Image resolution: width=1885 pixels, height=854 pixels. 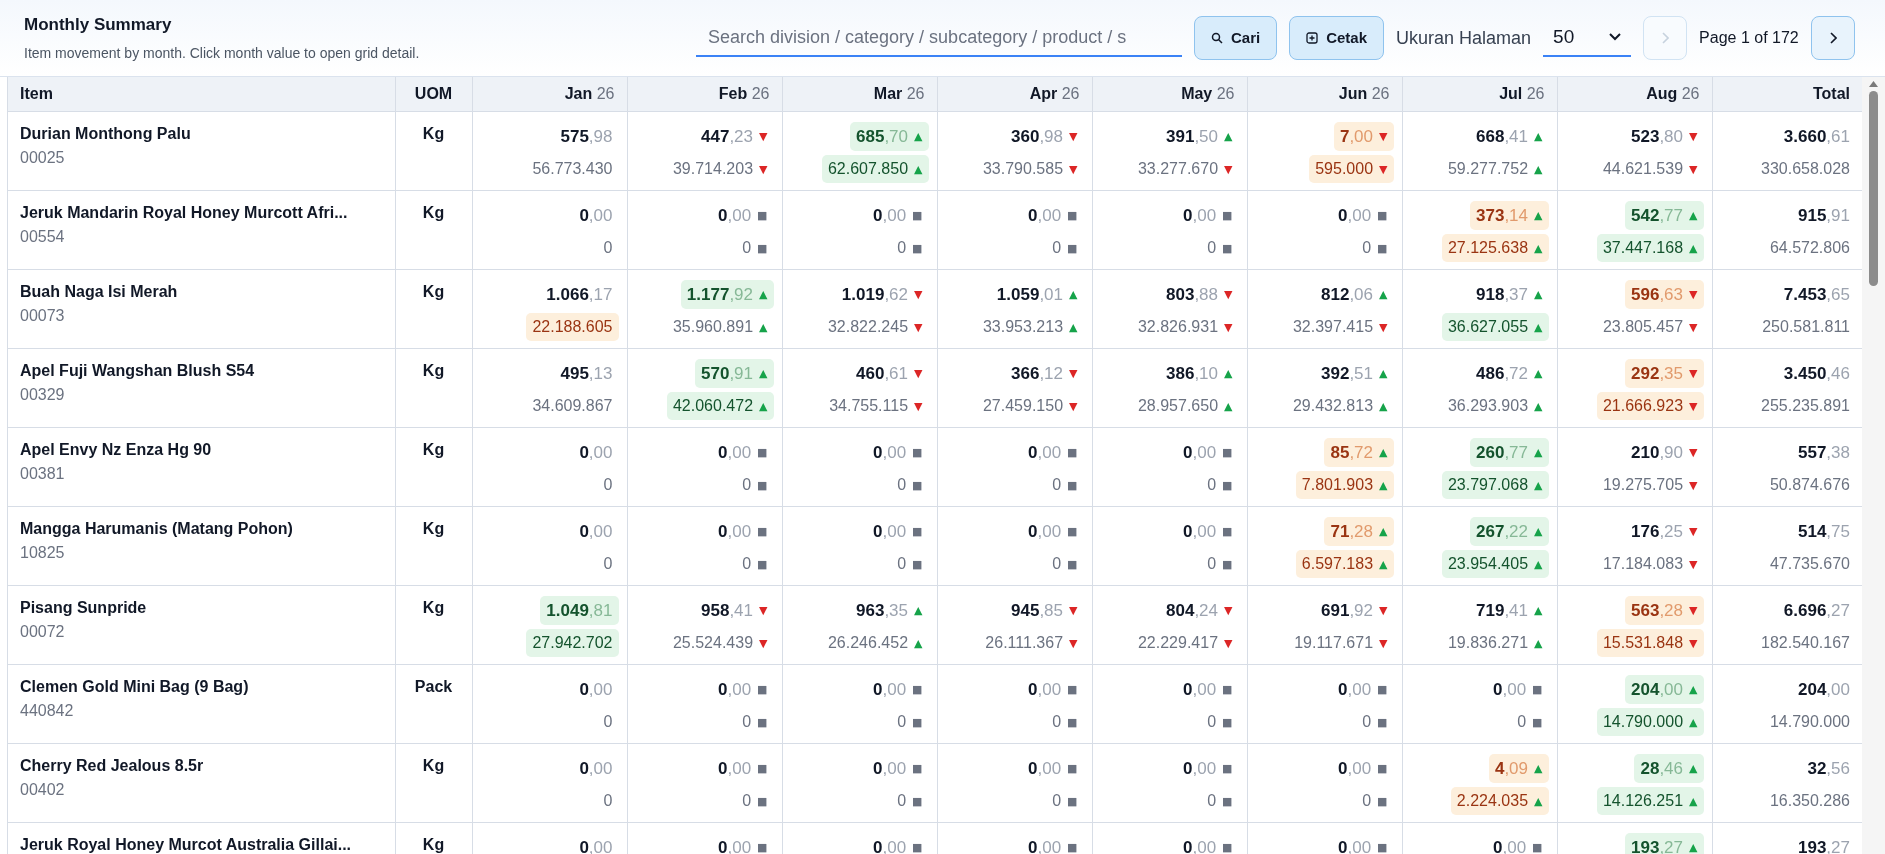 I want to click on quantity-value: 685,70, so click(x=882, y=136).